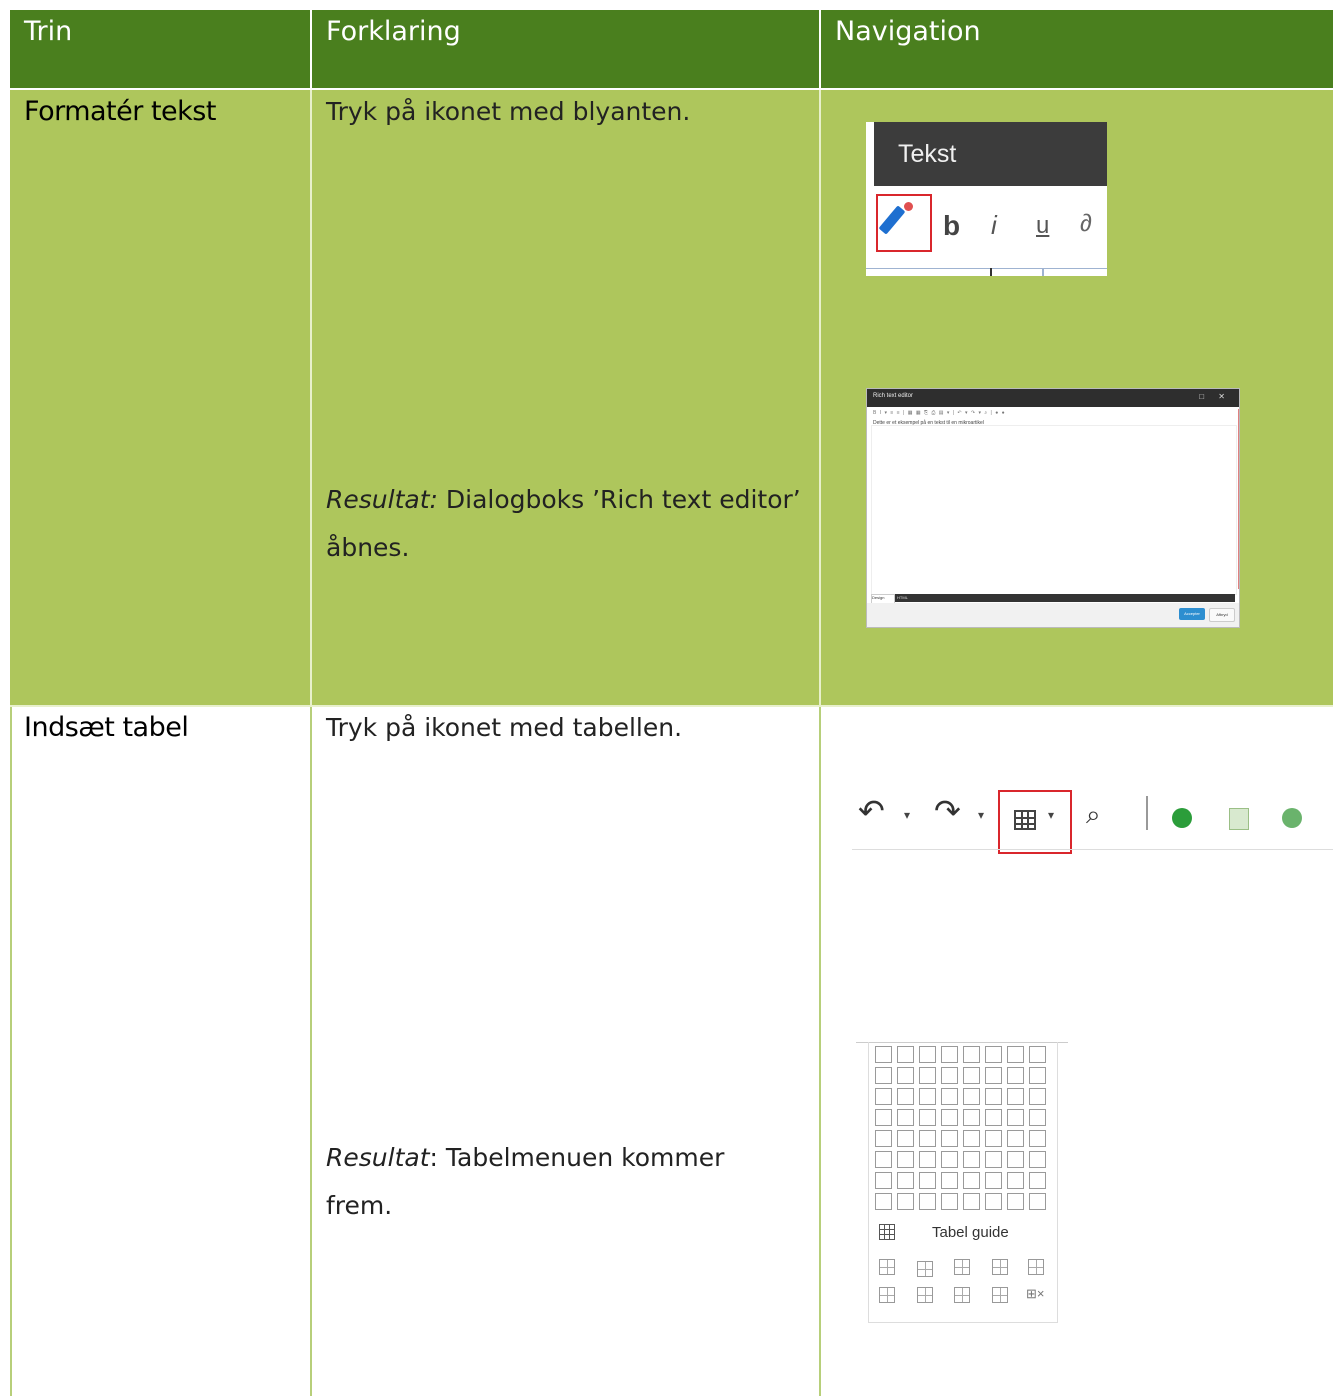  What do you see at coordinates (1239, 819) in the screenshot?
I see `document-icon` at bounding box center [1239, 819].